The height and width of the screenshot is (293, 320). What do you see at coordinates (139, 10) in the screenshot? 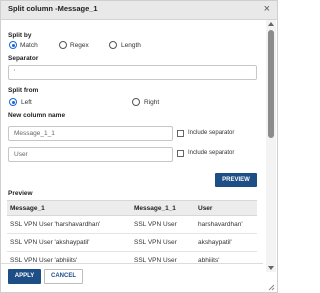
I see `dialog-titlebar: Split column -Message_1 ×` at bounding box center [139, 10].